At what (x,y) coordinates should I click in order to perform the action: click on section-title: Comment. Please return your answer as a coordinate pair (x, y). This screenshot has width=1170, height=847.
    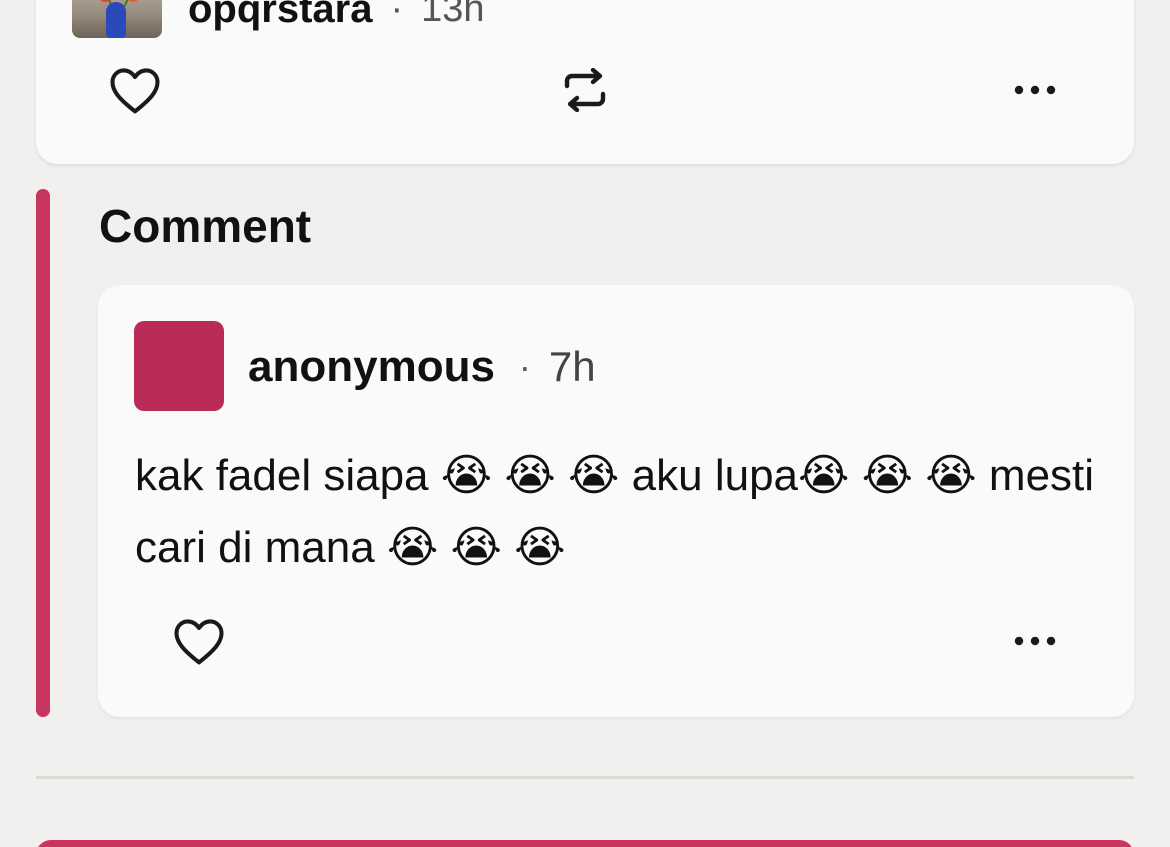
    Looking at the image, I should click on (205, 226).